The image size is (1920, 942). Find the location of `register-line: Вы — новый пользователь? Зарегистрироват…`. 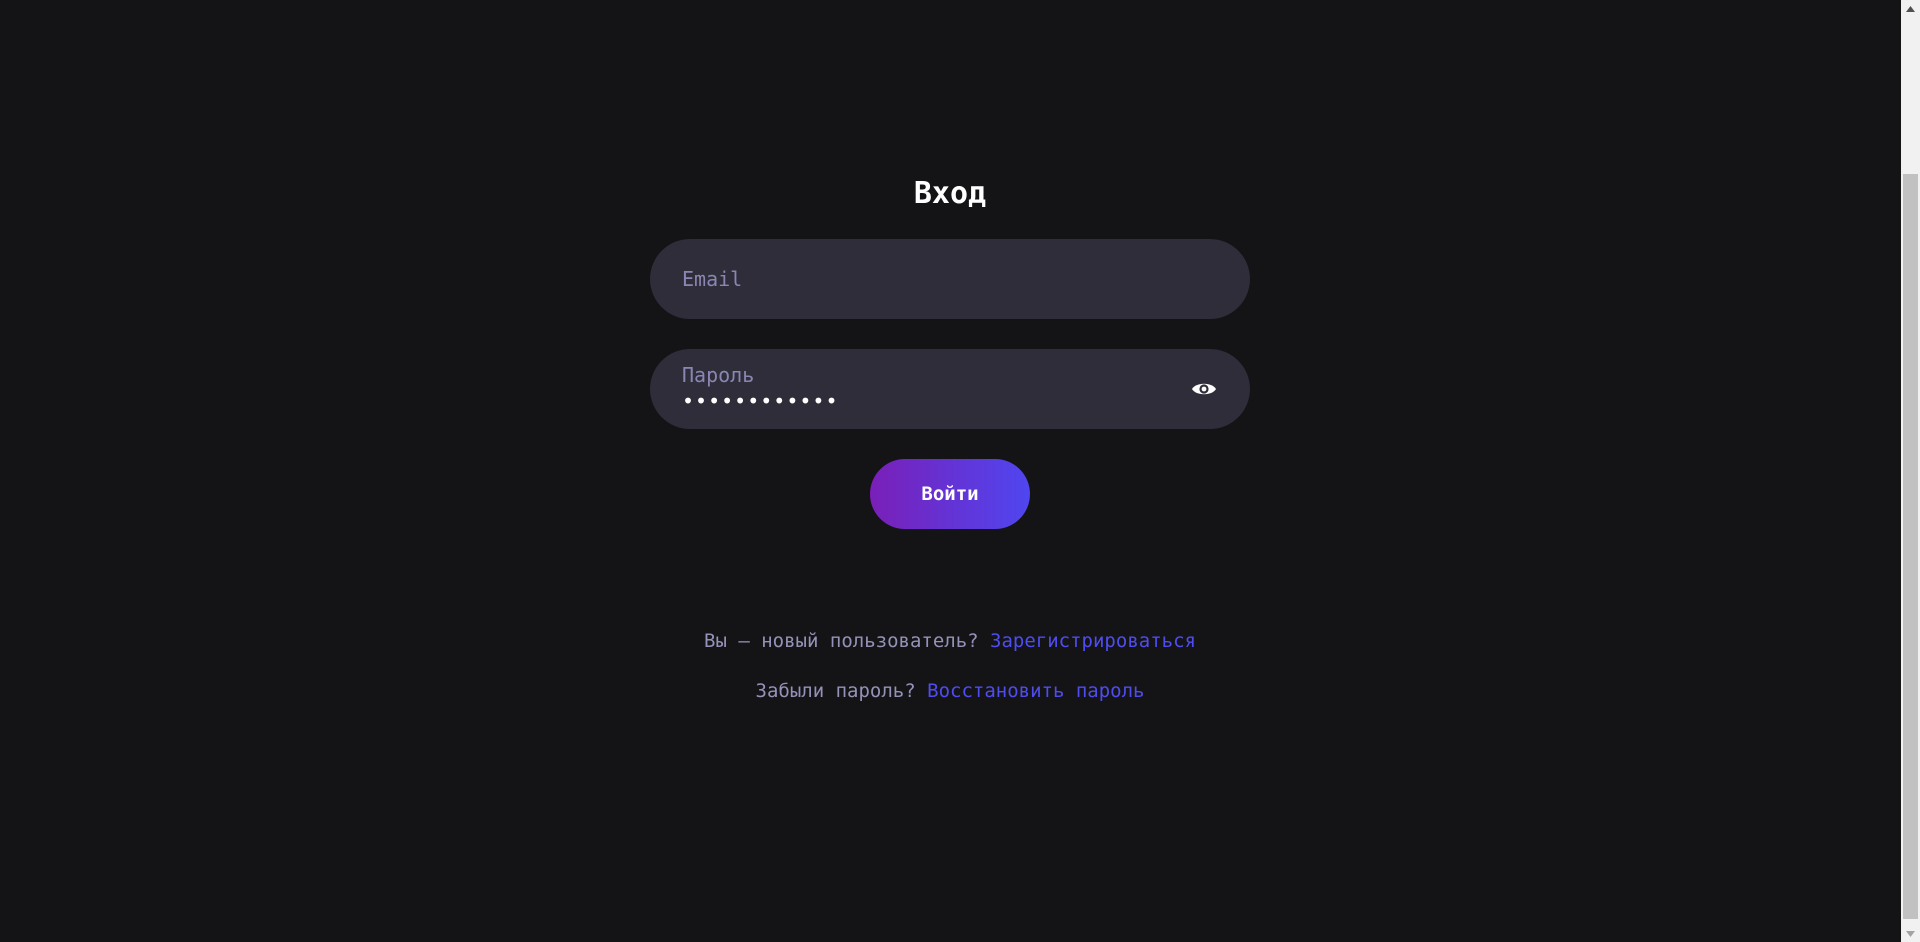

register-line: Вы — новый пользователь? Зарегистрироват… is located at coordinates (950, 641).